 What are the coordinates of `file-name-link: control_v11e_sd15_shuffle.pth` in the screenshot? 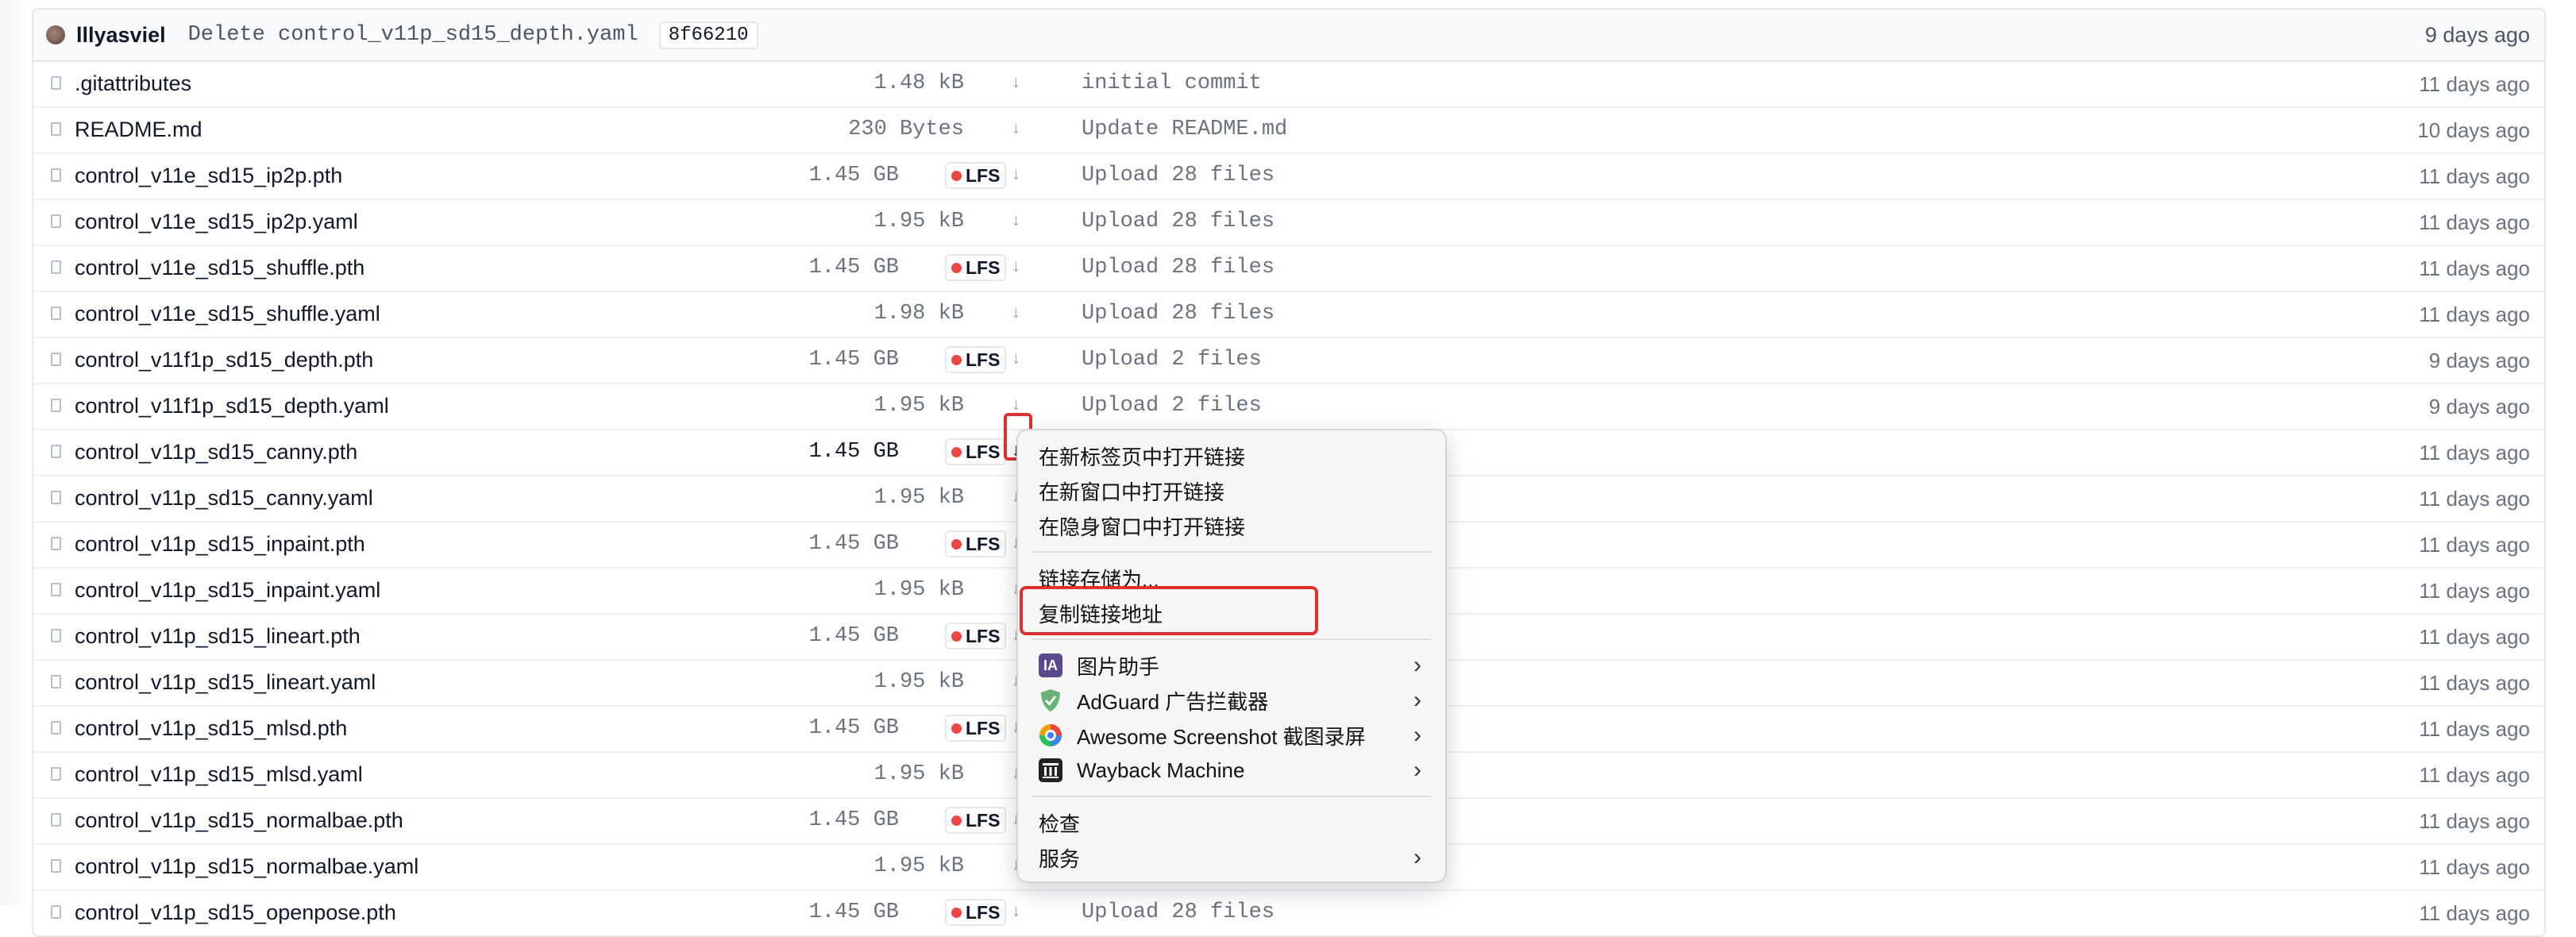 It's located at (220, 268).